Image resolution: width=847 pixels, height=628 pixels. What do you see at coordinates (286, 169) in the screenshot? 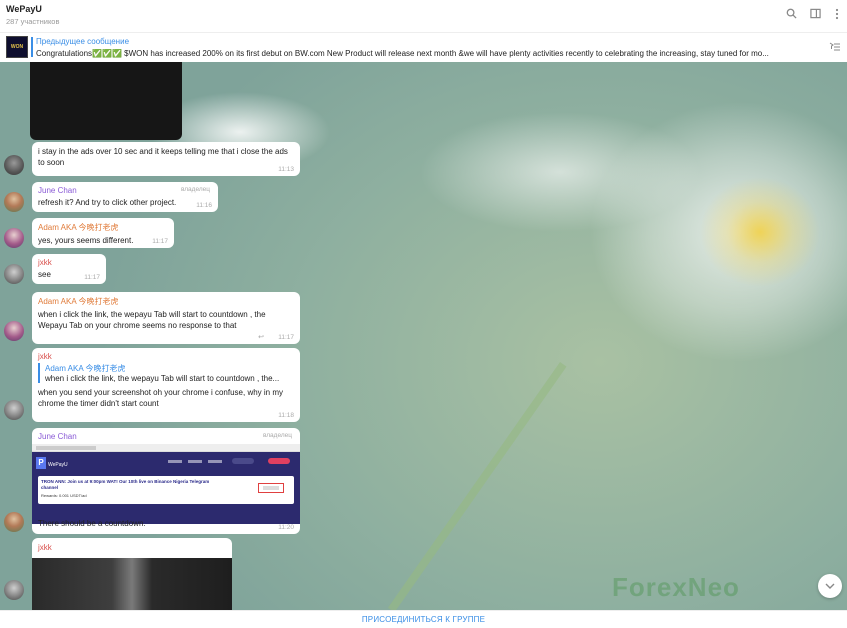
I see `message-time: 11:13` at bounding box center [286, 169].